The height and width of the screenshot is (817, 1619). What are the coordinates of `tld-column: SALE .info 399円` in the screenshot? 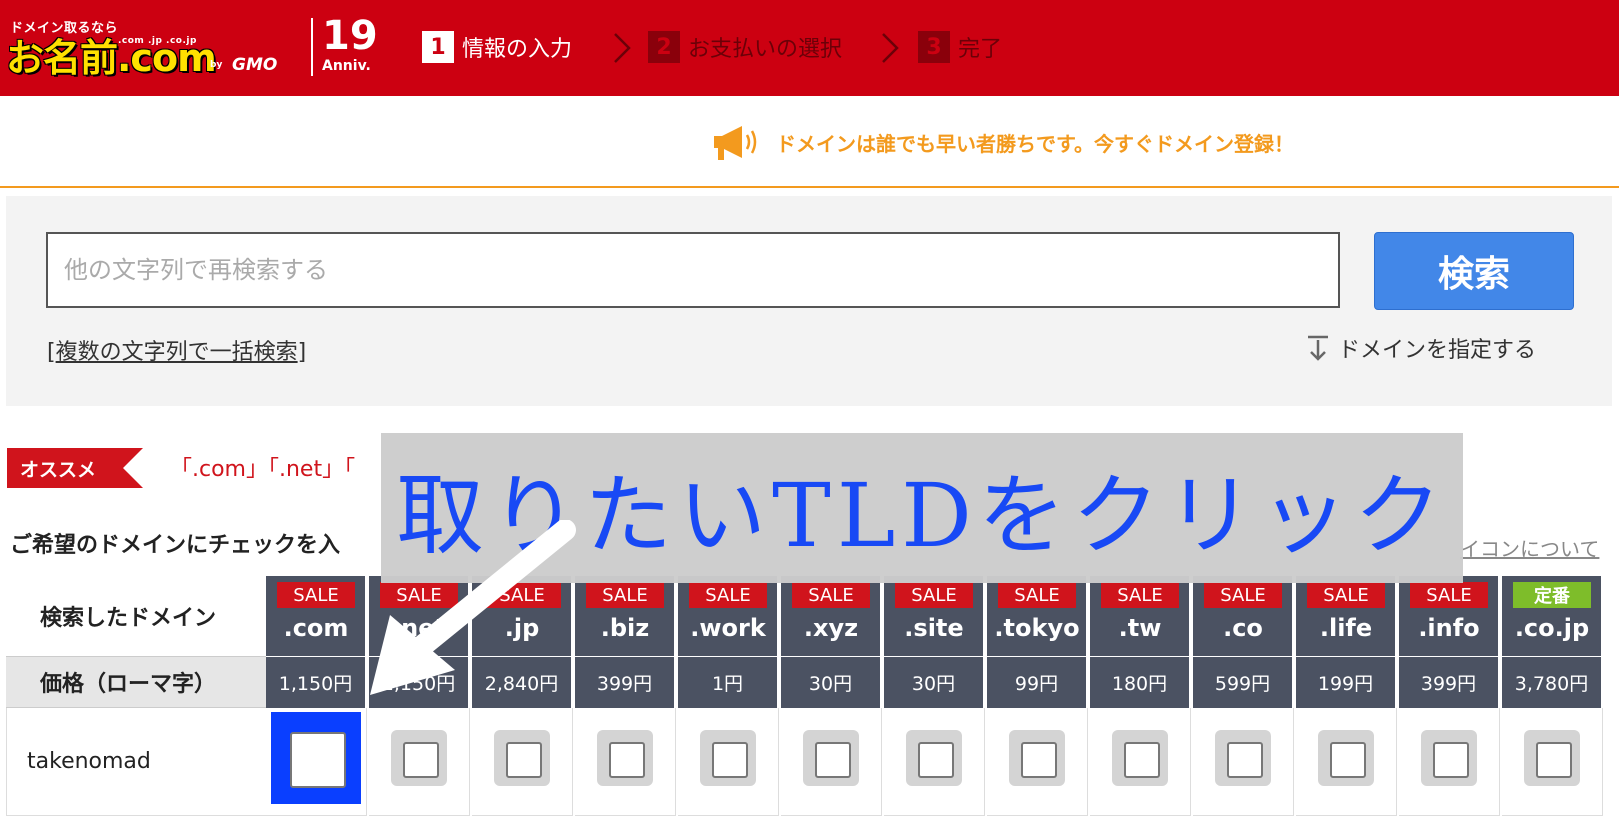 It's located at (1449, 696).